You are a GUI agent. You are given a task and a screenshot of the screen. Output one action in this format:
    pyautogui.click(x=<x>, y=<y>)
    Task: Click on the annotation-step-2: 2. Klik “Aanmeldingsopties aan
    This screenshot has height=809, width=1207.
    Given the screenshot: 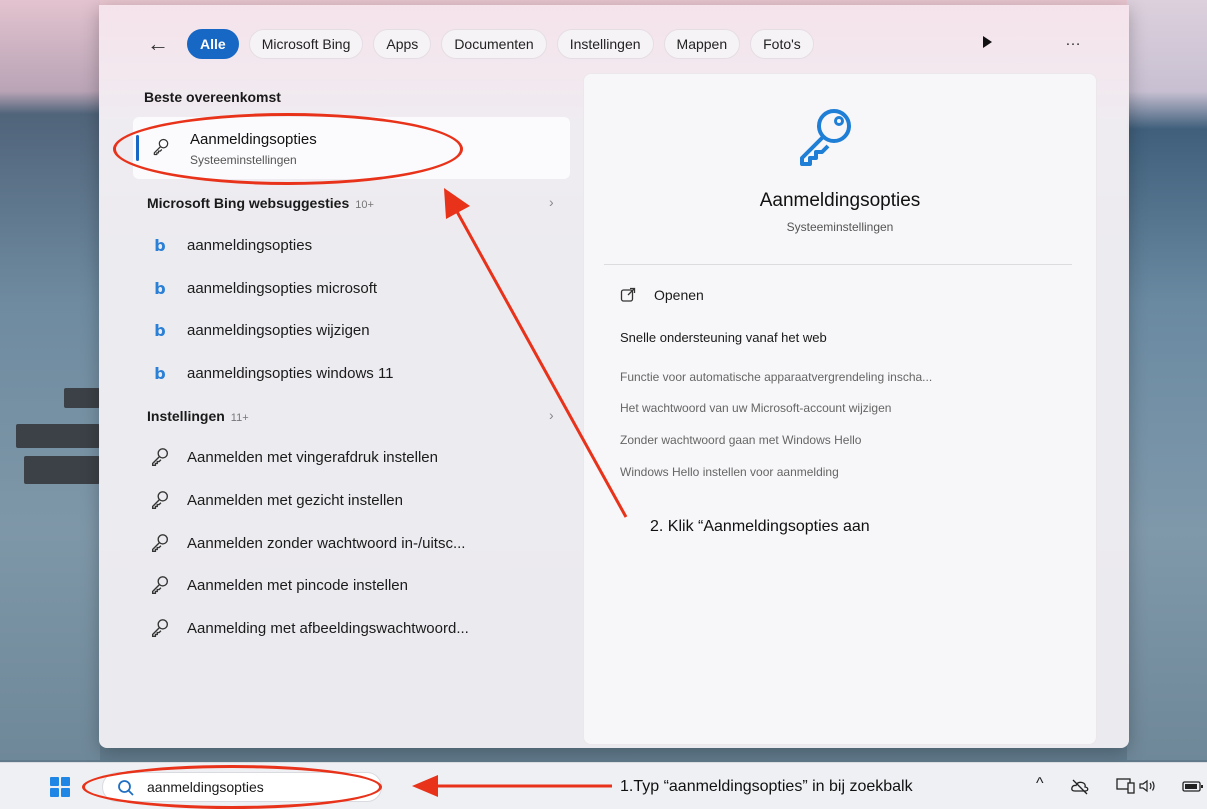 What is the action you would take?
    pyautogui.click(x=760, y=526)
    